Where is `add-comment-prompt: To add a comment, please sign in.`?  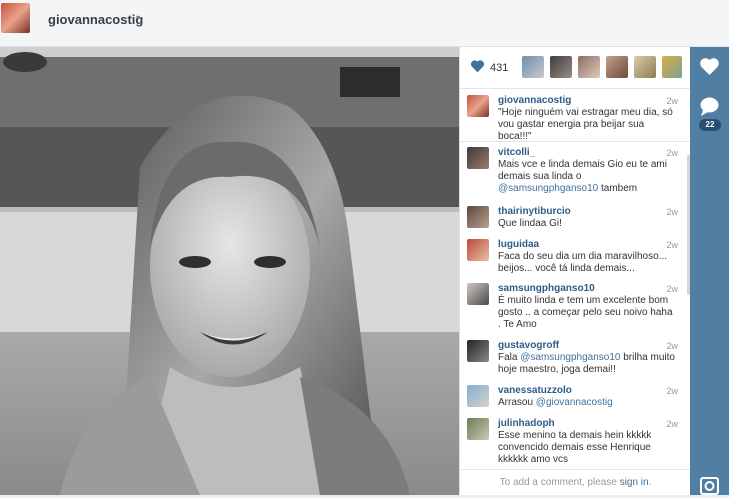 add-comment-prompt: To add a comment, please sign in. is located at coordinates (575, 482).